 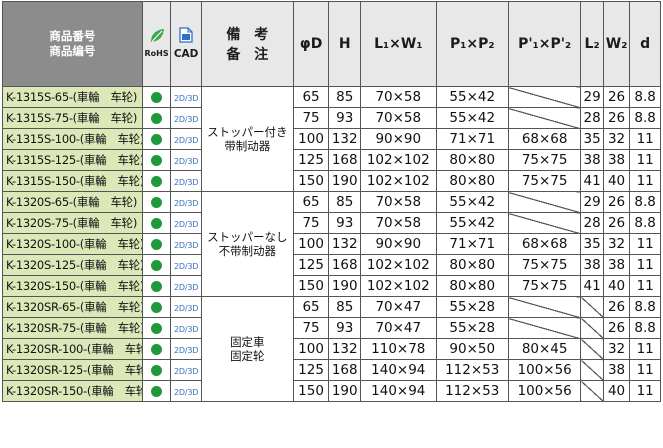 I want to click on product-code-link: K-1315S-75-(車輪 车轮), so click(x=72, y=118).